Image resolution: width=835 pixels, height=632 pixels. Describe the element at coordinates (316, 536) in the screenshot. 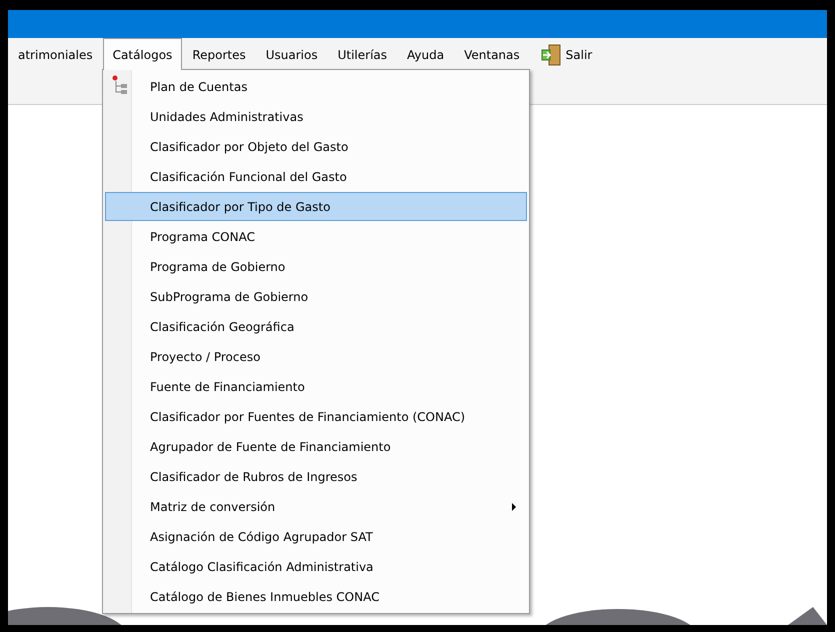

I see `dropdown-item: Asignación de Código Agrupador SAT` at that location.